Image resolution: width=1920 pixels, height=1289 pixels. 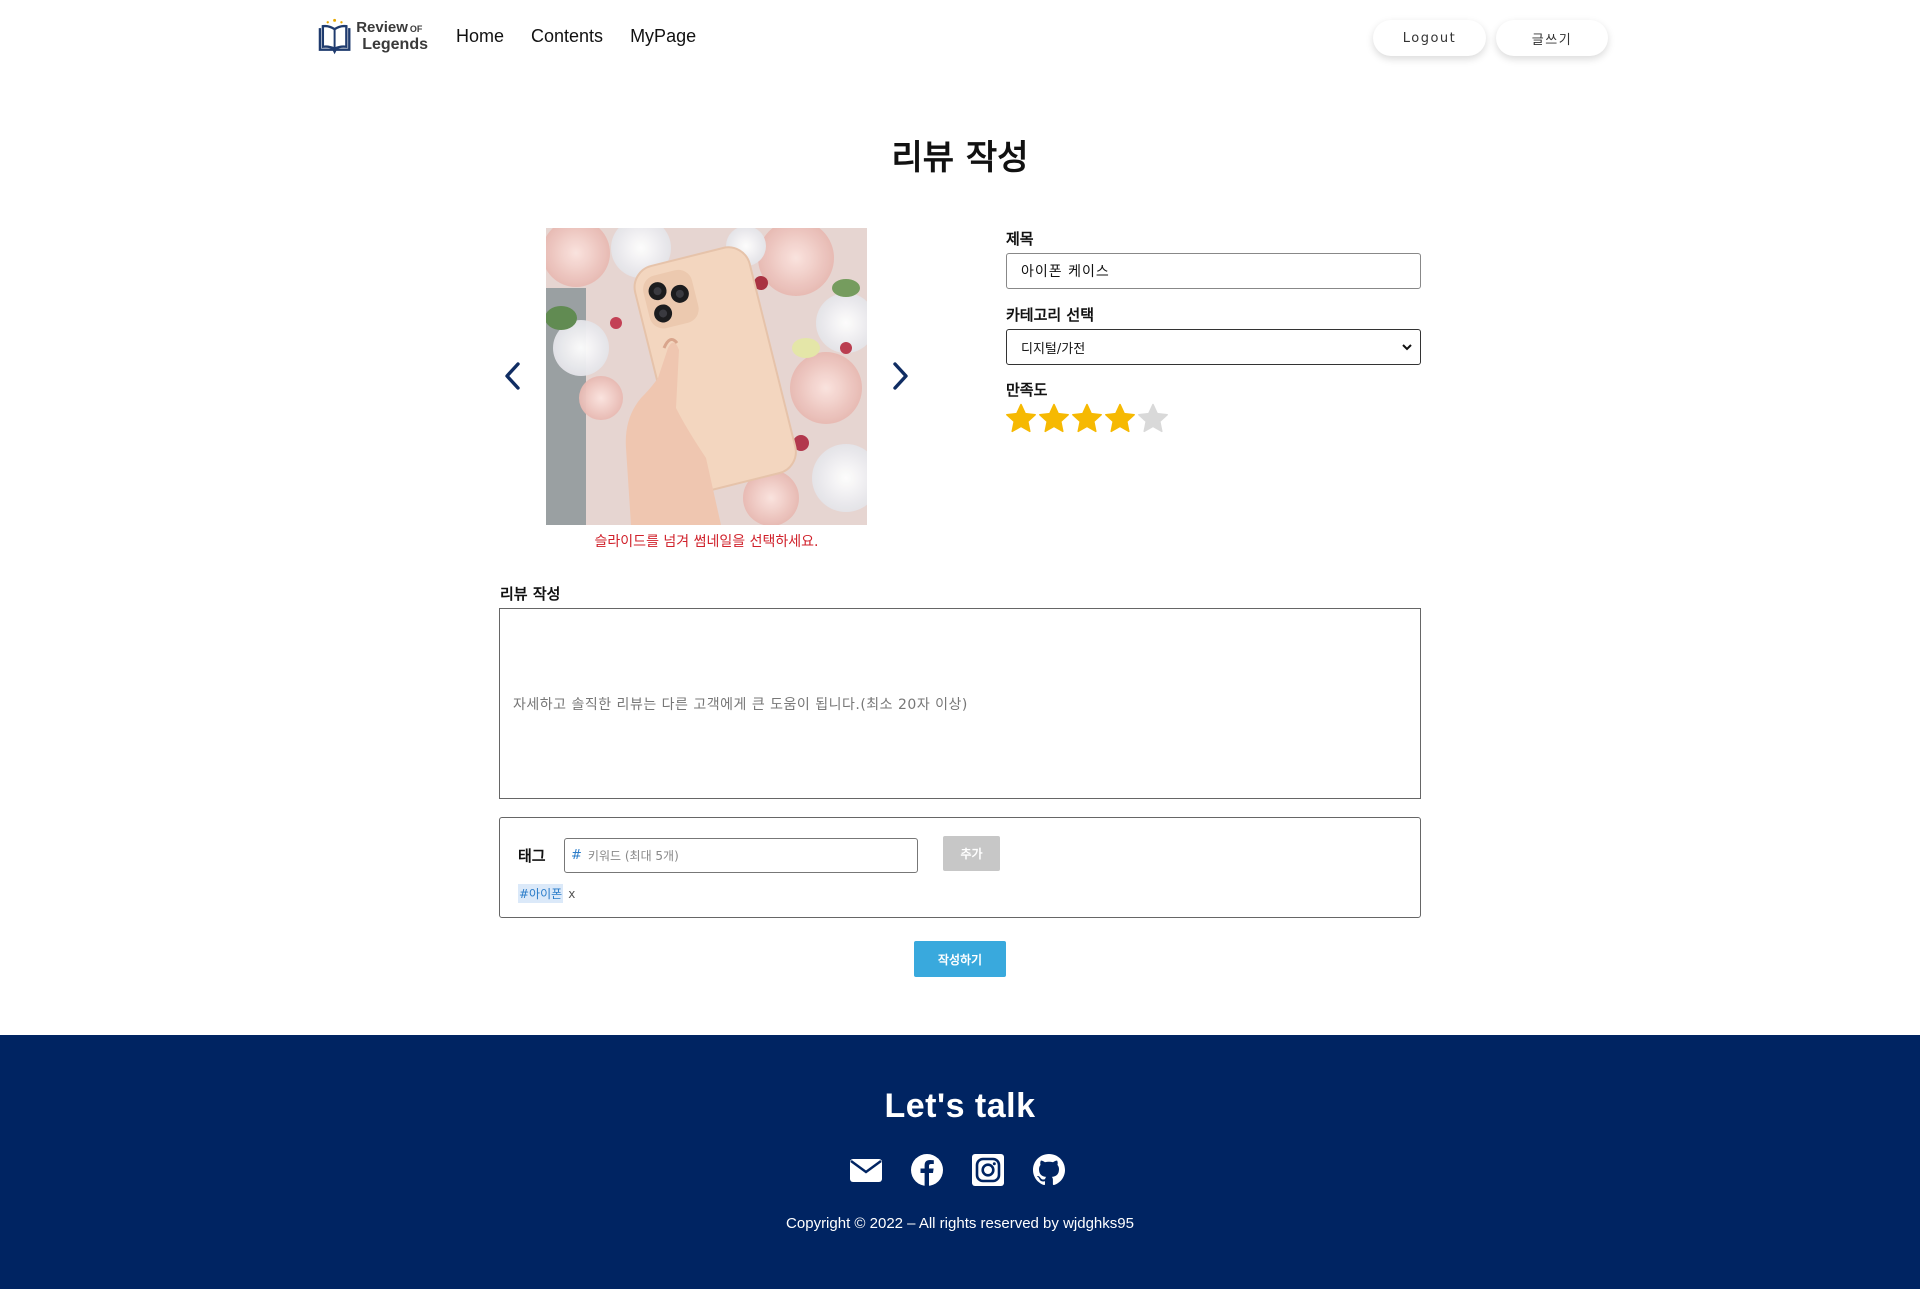 What do you see at coordinates (567, 36) in the screenshot?
I see `nav-contents: Contents` at bounding box center [567, 36].